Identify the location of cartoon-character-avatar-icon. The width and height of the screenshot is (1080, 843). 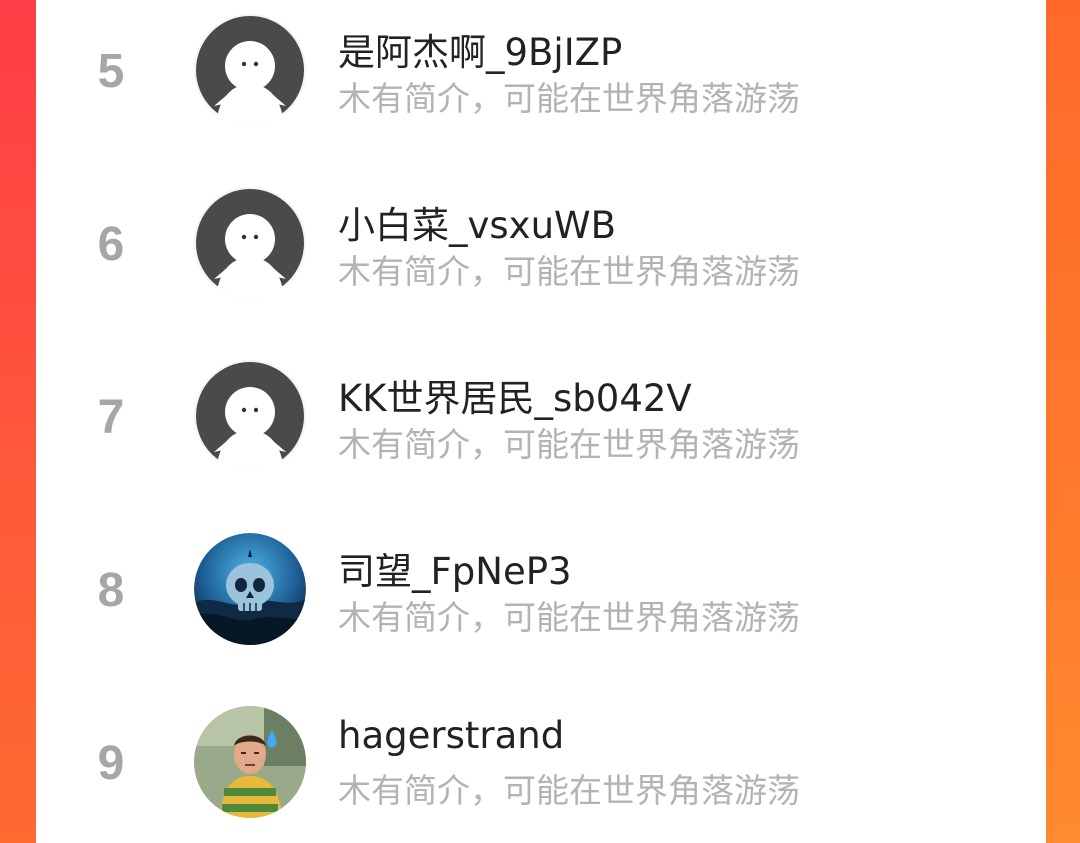
(250, 762).